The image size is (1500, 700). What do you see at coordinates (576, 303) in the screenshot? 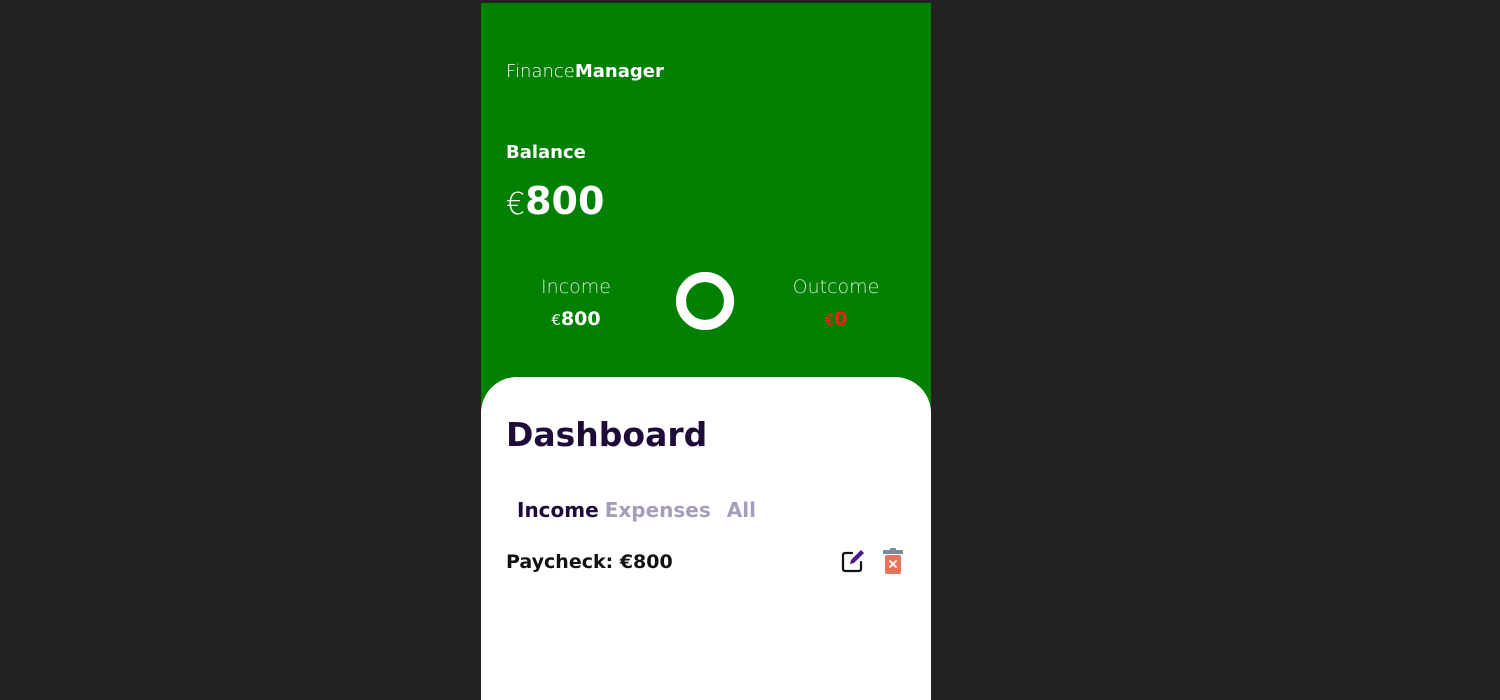
I see `income-summary: Income €800` at bounding box center [576, 303].